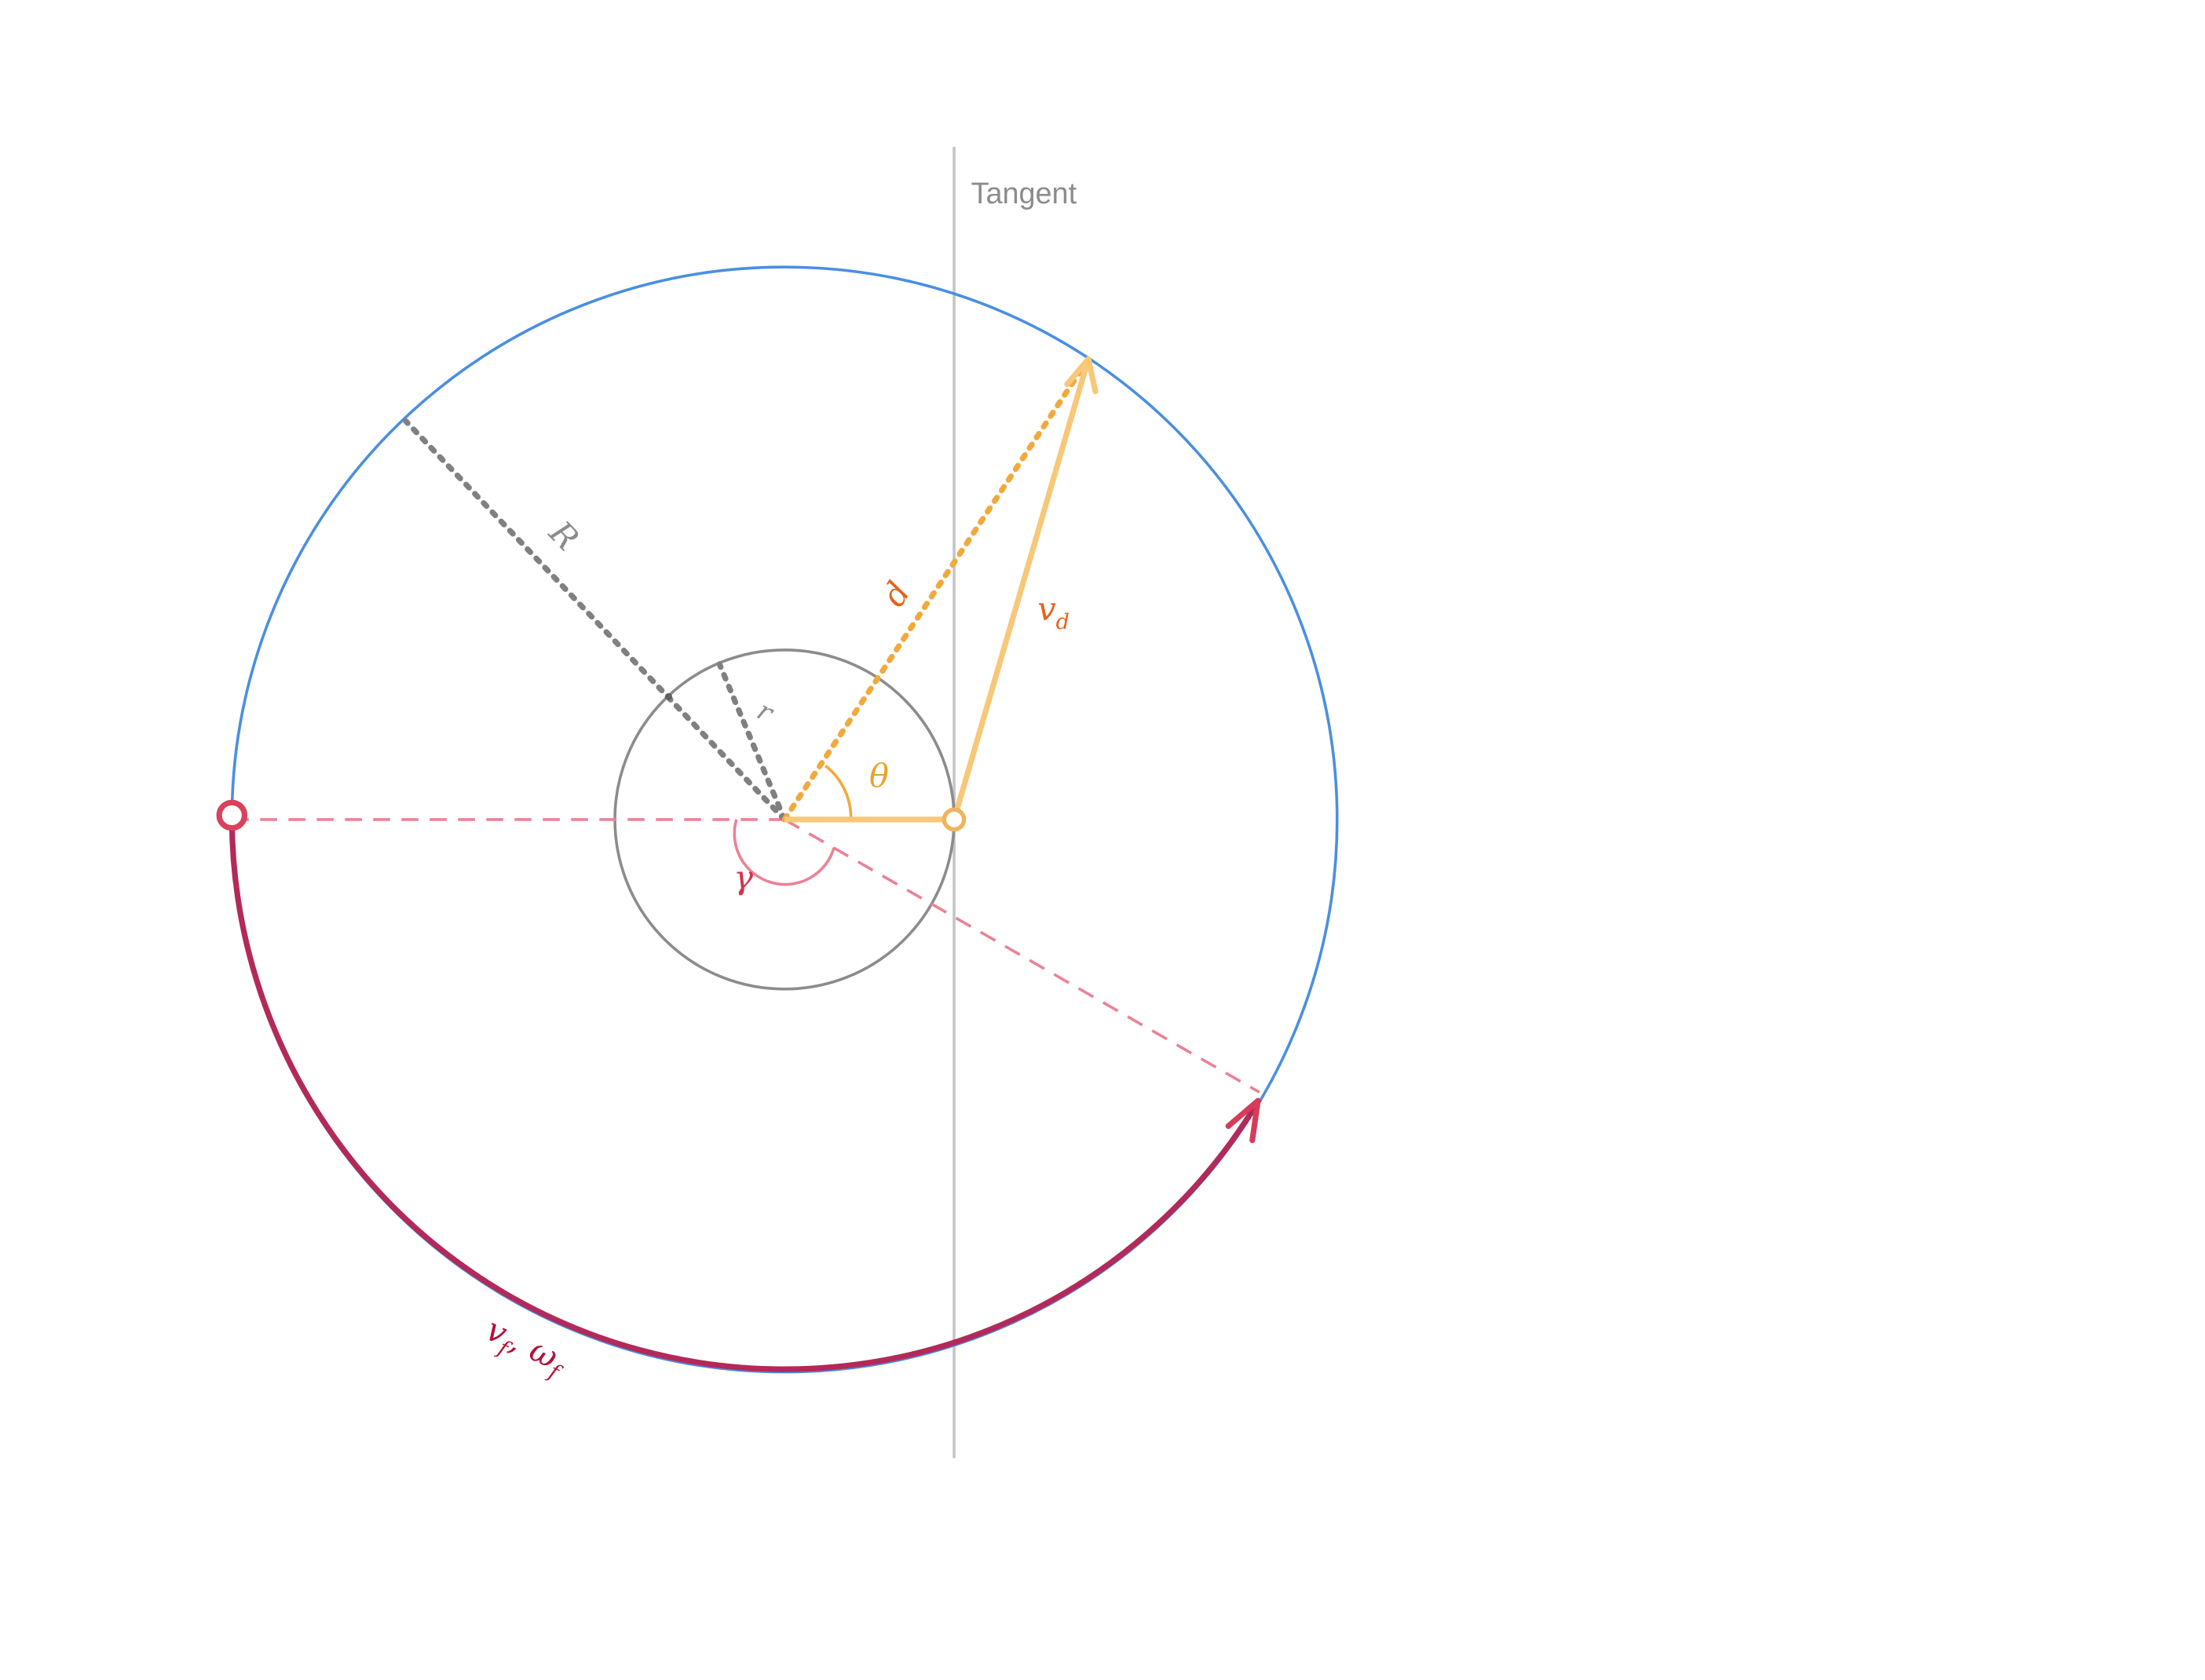  I want to click on velocity-label-main: v, so click(1046, 609).